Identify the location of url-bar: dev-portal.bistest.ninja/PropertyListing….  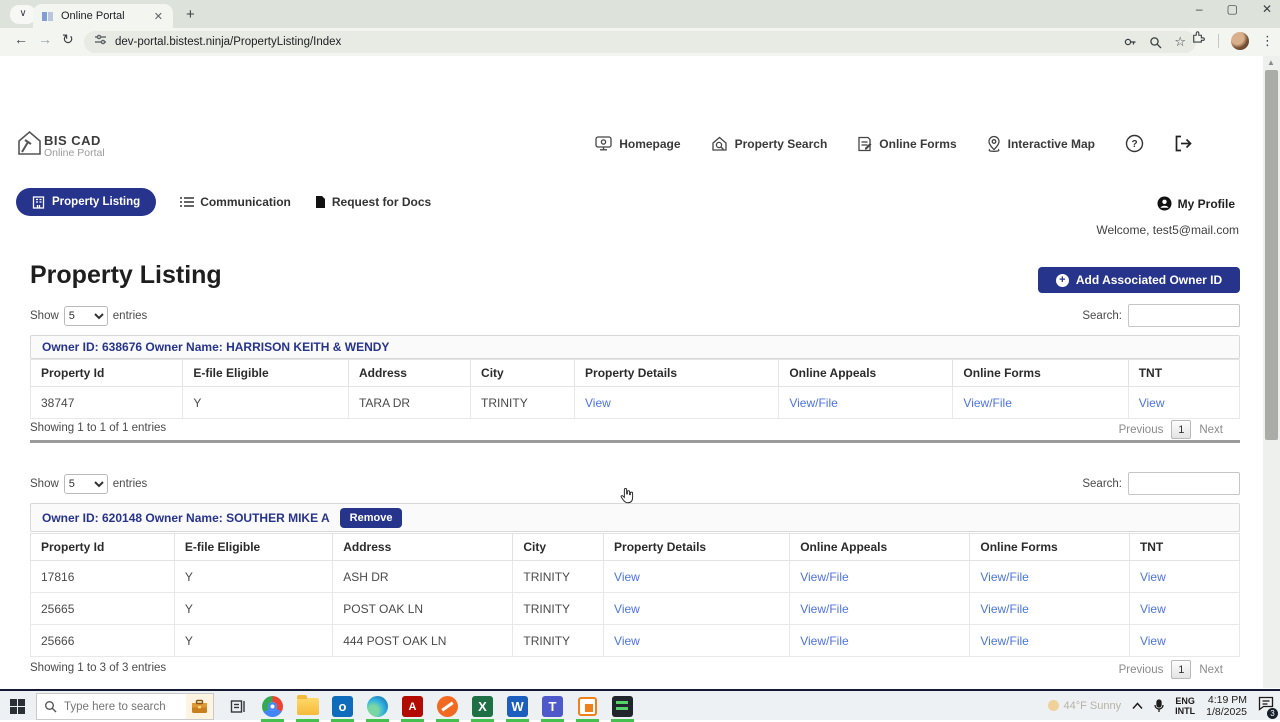
(640, 42).